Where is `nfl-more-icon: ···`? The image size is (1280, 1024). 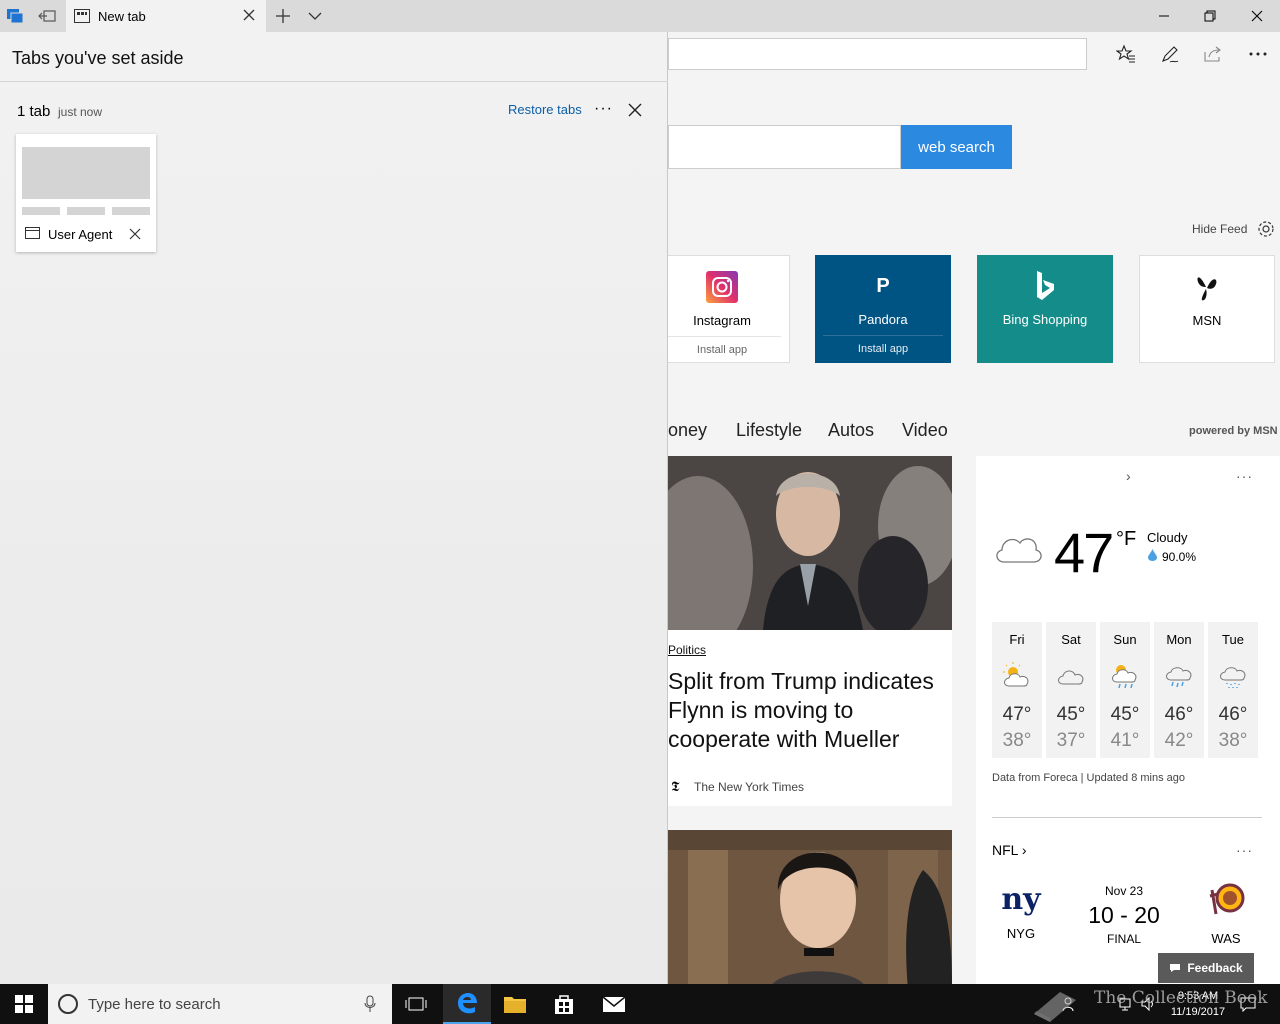 nfl-more-icon: ··· is located at coordinates (1244, 850).